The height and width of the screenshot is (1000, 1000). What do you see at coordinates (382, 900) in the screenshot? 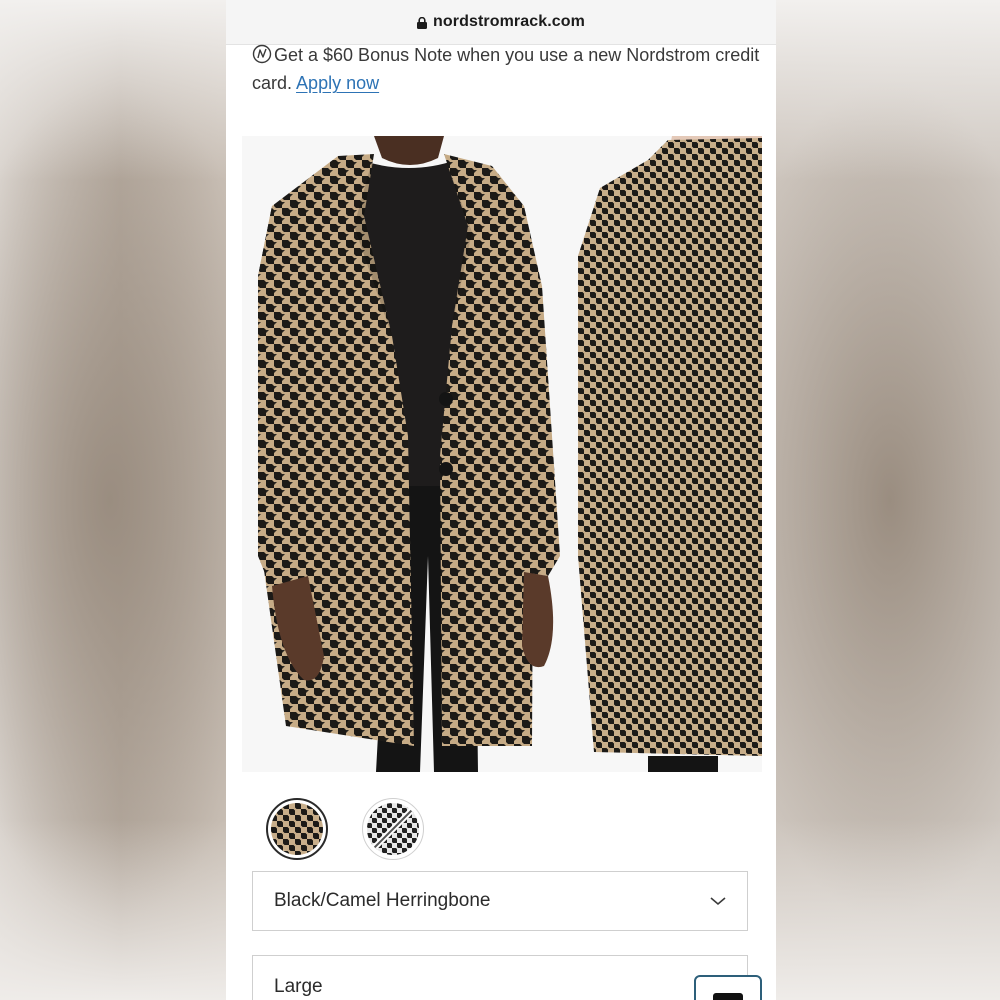
I see `color-dropdown-value: Black/Camel Herringbone` at bounding box center [382, 900].